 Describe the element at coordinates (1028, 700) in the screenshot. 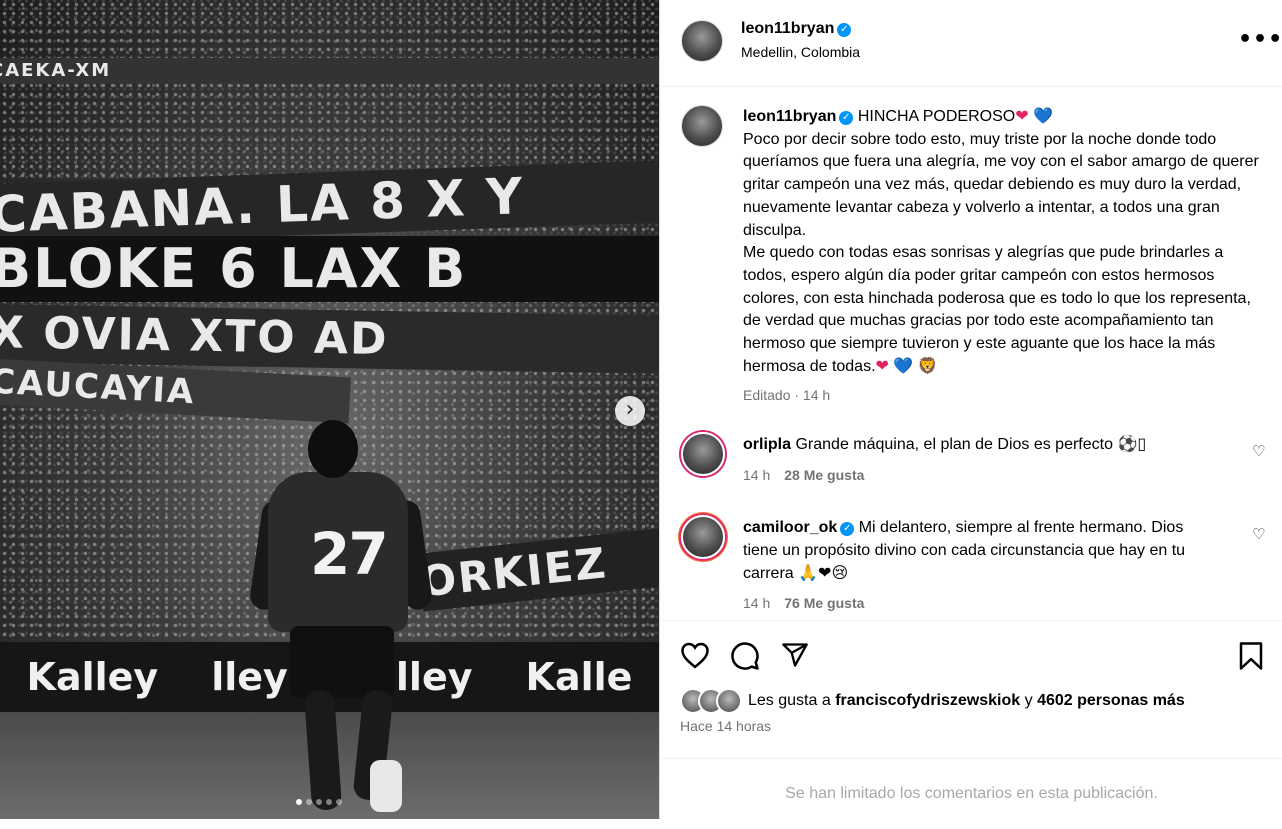

I see `likes-conjunction: y` at that location.